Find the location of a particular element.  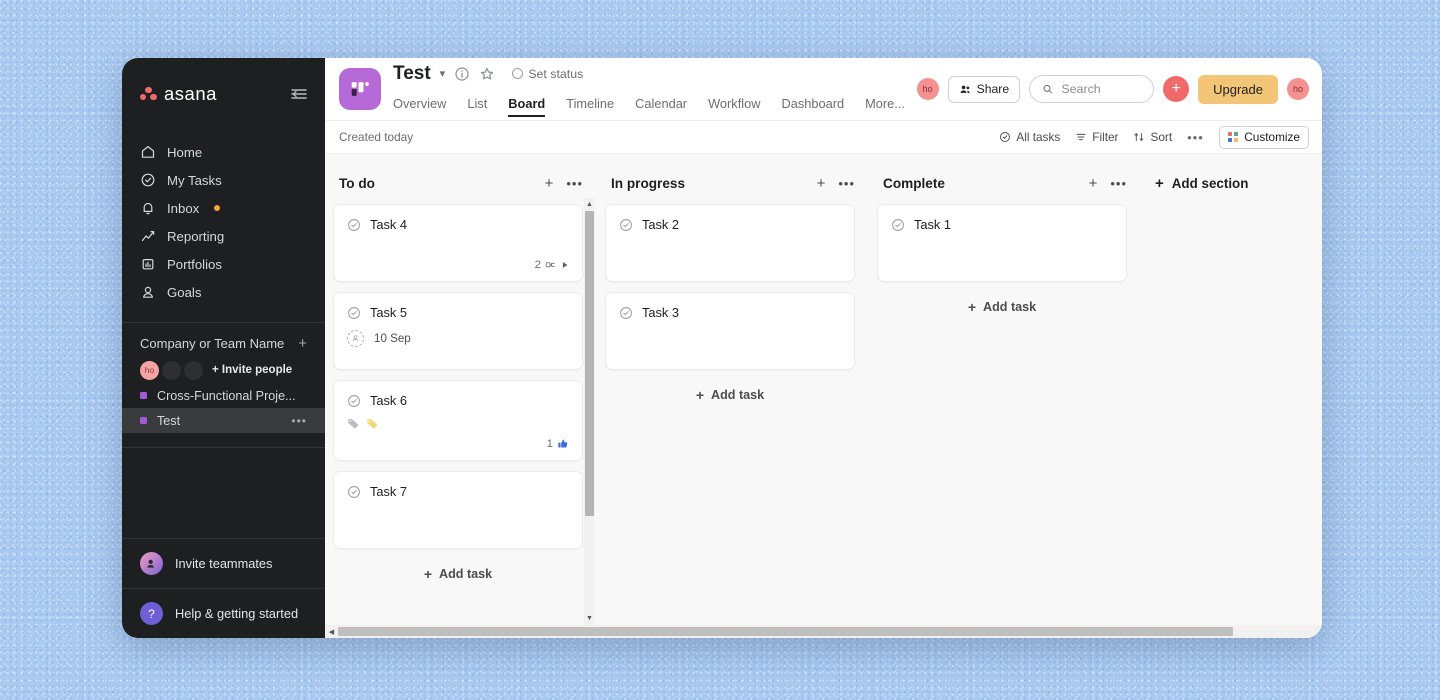

chevron-down-icon: ▾ is located at coordinates (443, 73).